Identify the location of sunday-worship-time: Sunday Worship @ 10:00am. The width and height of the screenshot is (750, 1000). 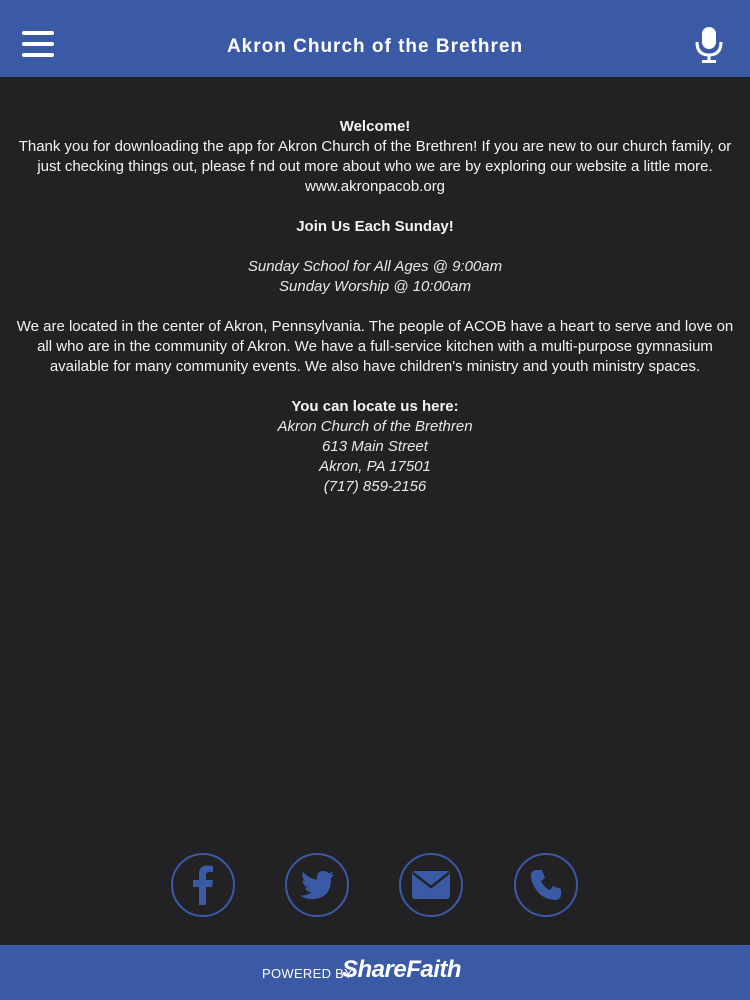
(375, 286).